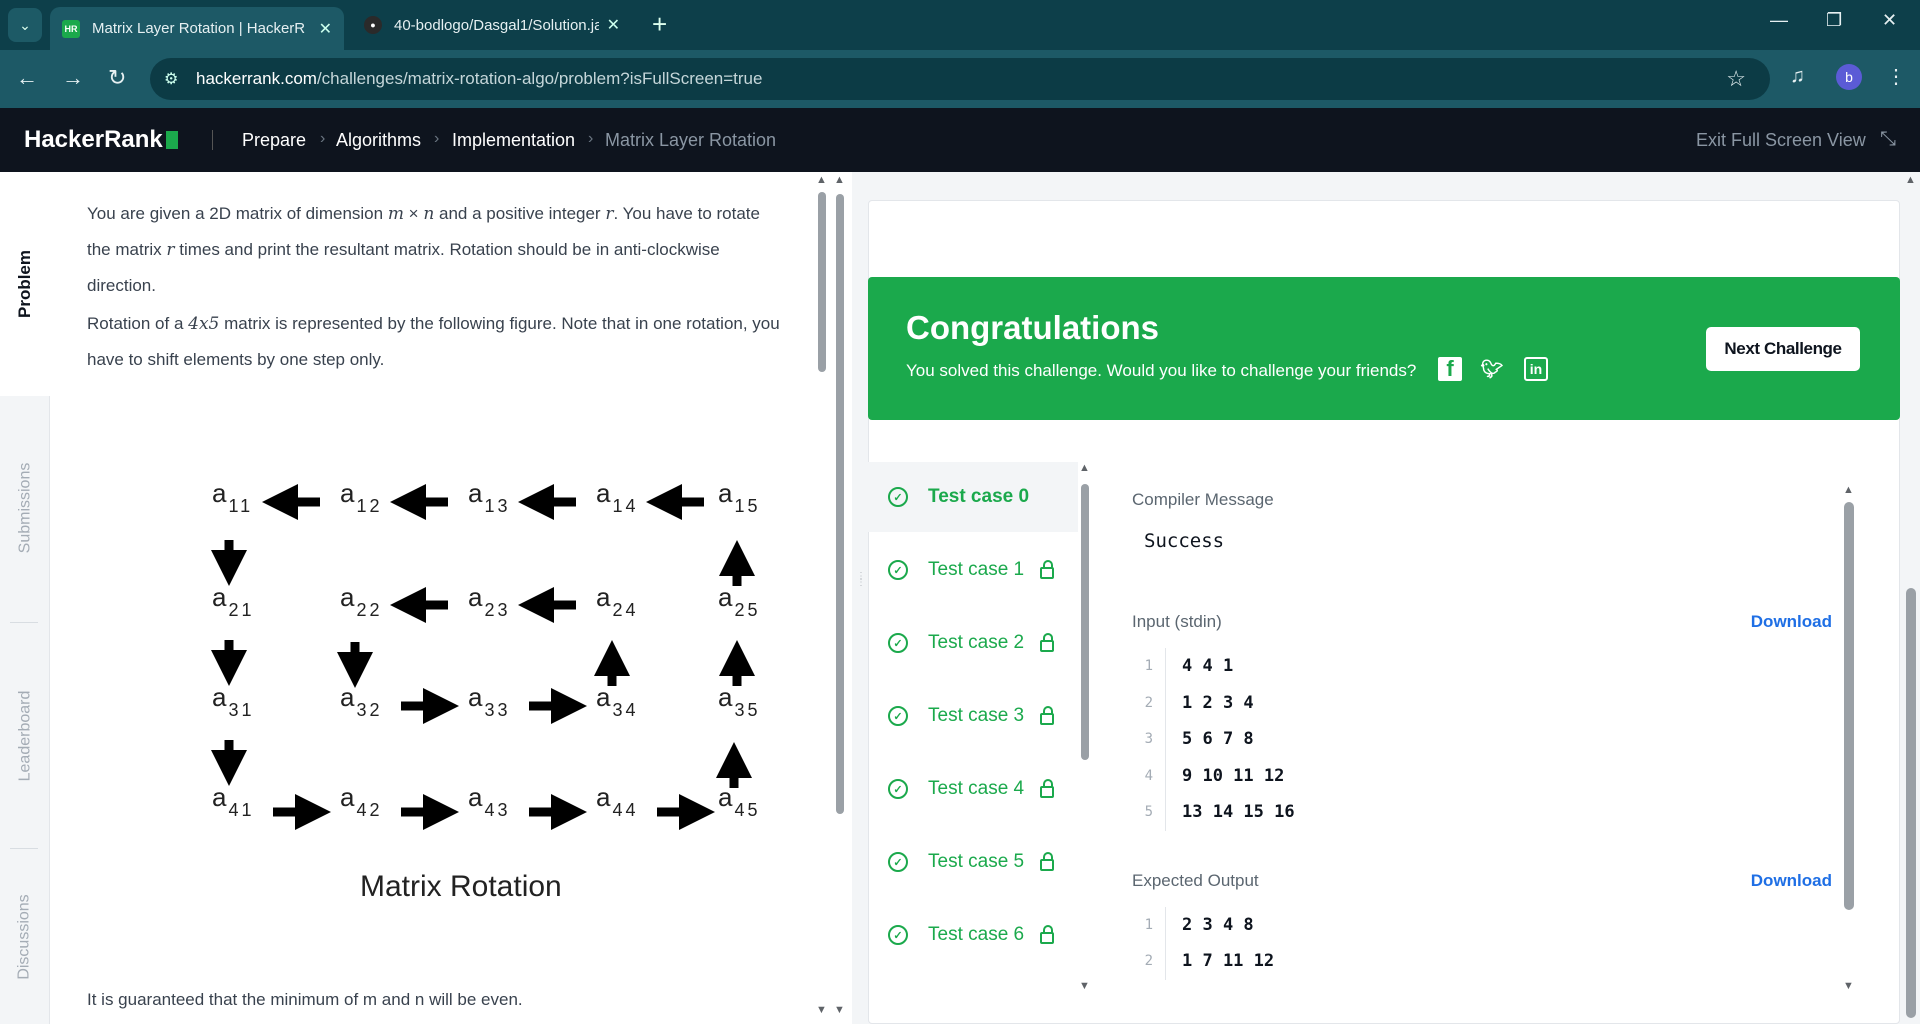  Describe the element at coordinates (1791, 881) in the screenshot. I see `download-expected-link: Download` at that location.